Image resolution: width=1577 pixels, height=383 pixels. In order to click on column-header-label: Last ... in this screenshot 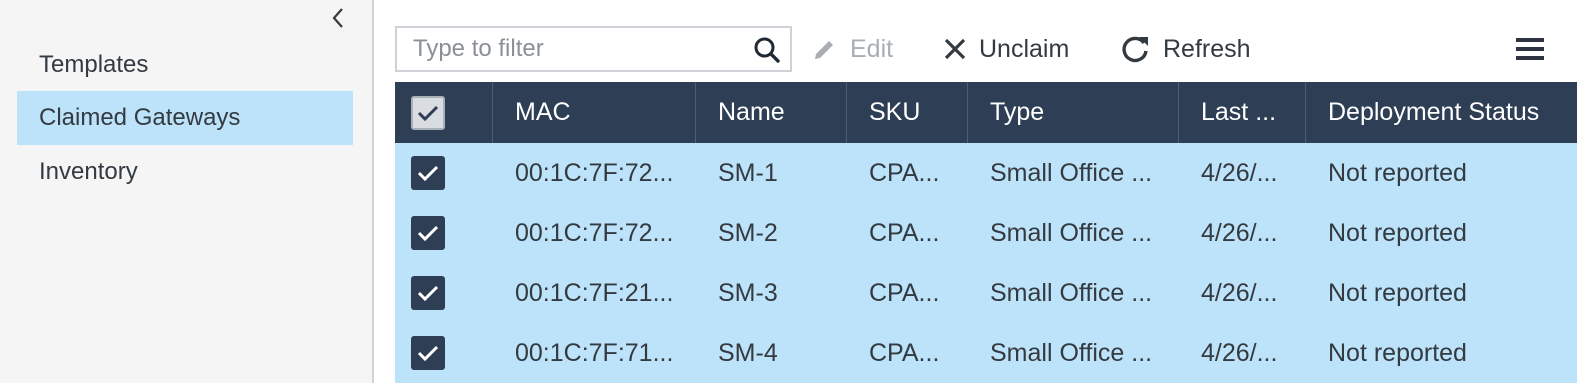, I will do `click(1239, 112)`.